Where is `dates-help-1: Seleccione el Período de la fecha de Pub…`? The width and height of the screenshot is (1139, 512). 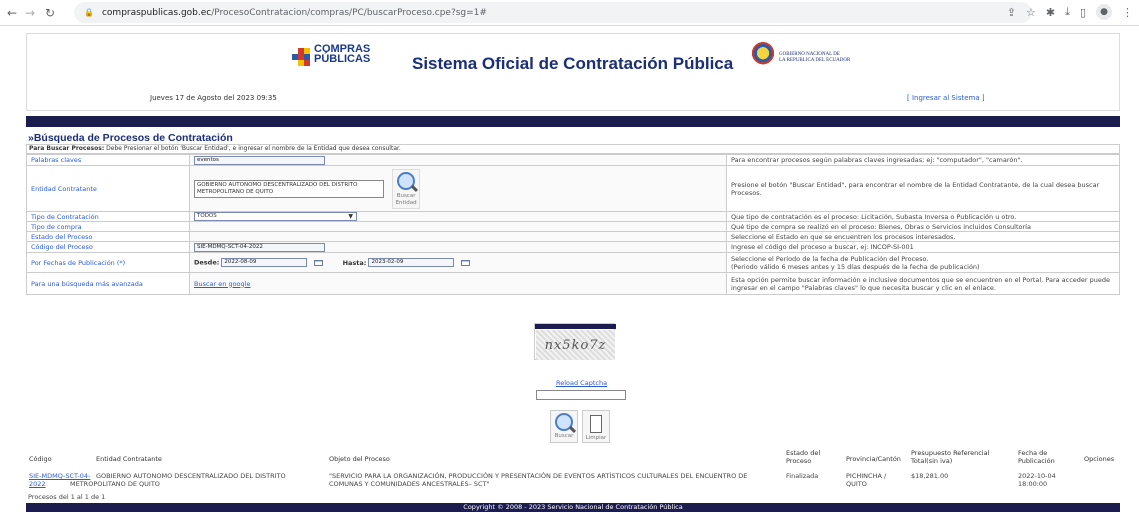
dates-help-1: Seleccione el Período de la fecha de Pub… is located at coordinates (830, 258).